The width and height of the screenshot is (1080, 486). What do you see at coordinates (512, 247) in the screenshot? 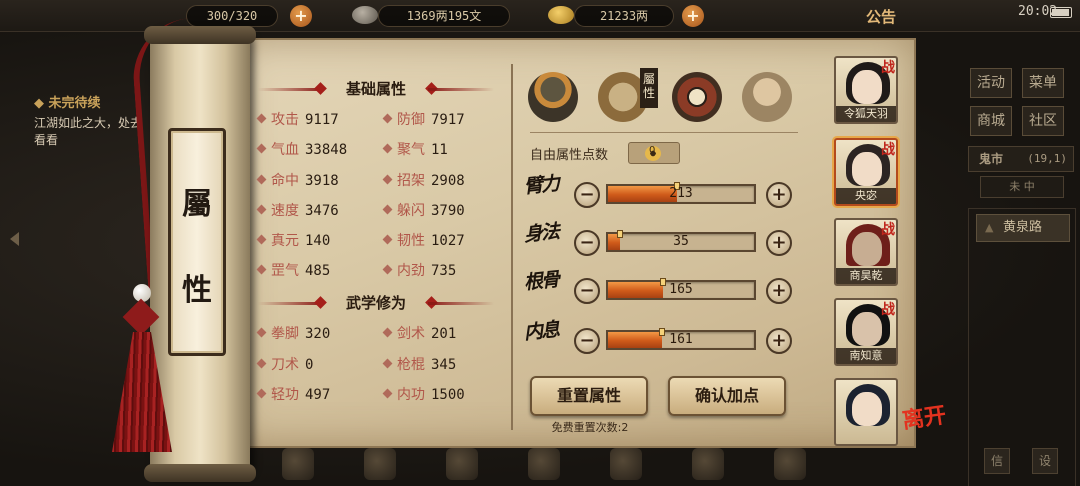
I see `panel-divider` at bounding box center [512, 247].